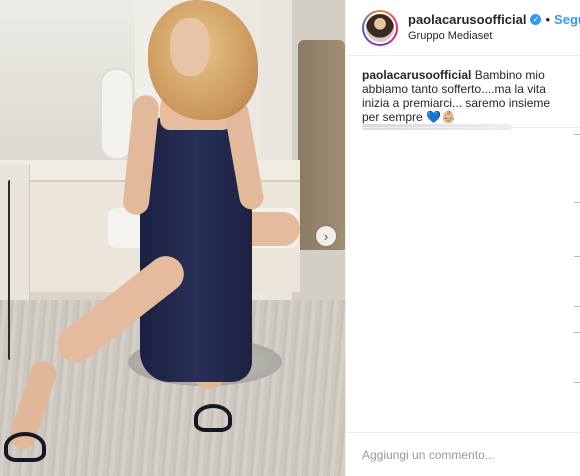  Describe the element at coordinates (25, 447) in the screenshot. I see `photo-figure-shoe-left` at that location.